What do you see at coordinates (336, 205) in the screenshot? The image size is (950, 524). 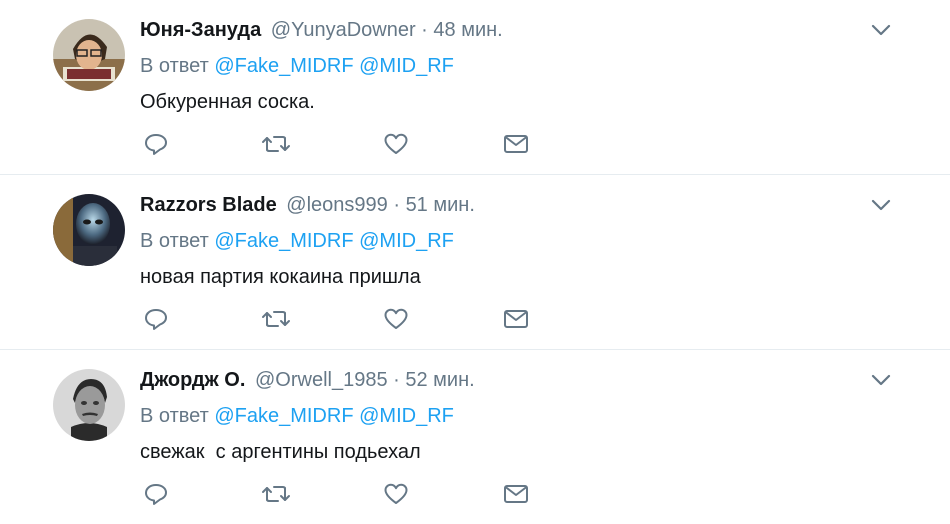 I see `author-handle: @leons999` at bounding box center [336, 205].